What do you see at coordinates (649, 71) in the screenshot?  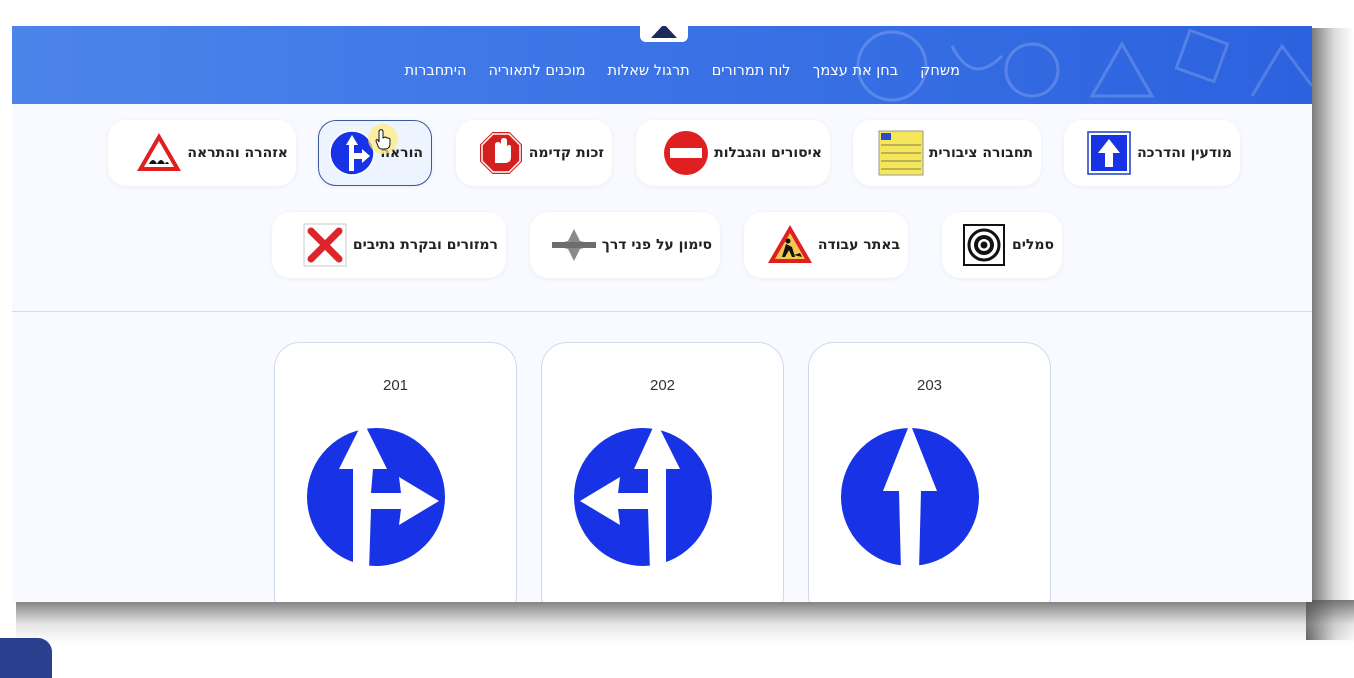 I see `nav-practice-questions: תרגול שאלות` at bounding box center [649, 71].